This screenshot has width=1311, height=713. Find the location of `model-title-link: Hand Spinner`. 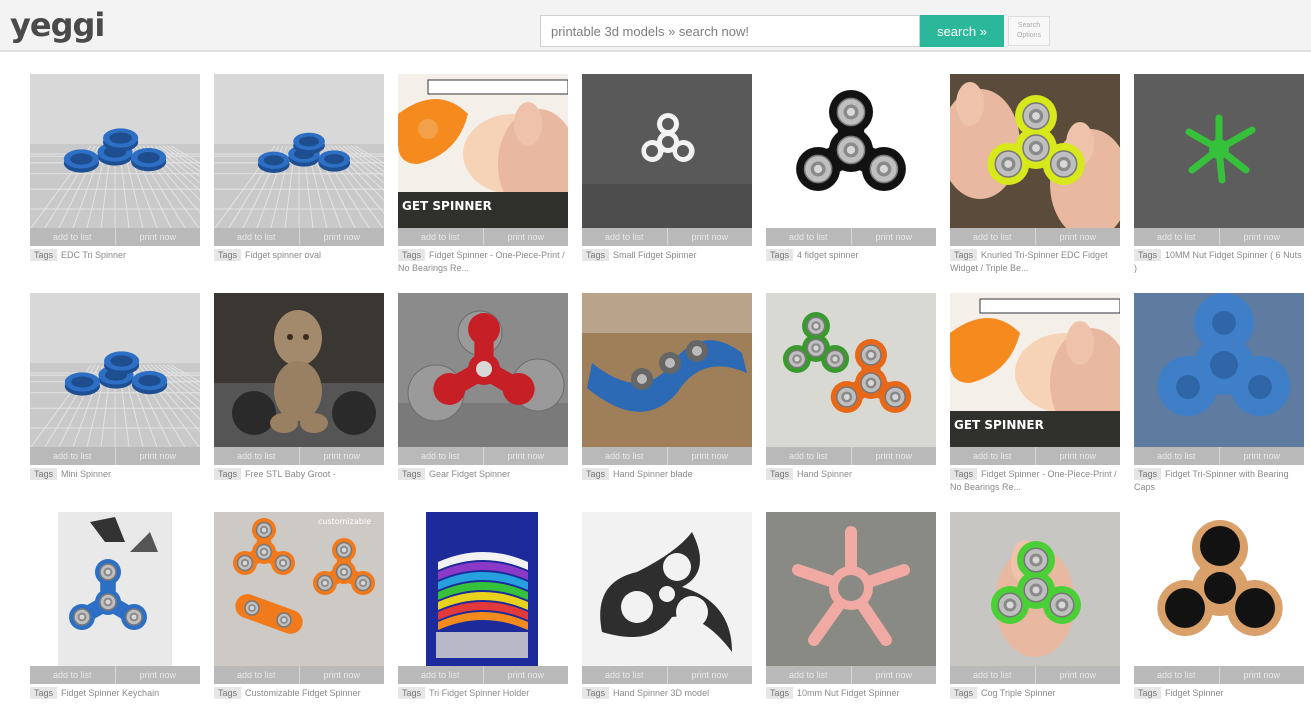

model-title-link: Hand Spinner is located at coordinates (824, 474).